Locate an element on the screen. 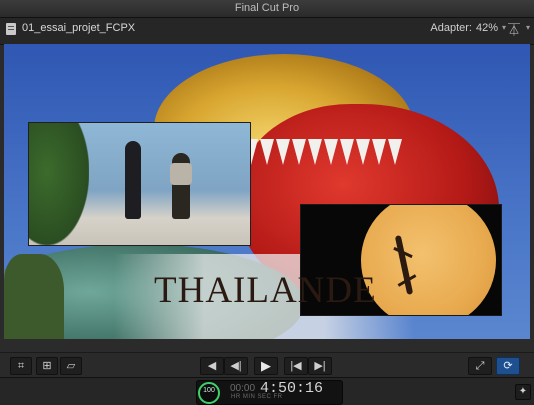 The height and width of the screenshot is (405, 534). pip-person-left is located at coordinates (133, 180).